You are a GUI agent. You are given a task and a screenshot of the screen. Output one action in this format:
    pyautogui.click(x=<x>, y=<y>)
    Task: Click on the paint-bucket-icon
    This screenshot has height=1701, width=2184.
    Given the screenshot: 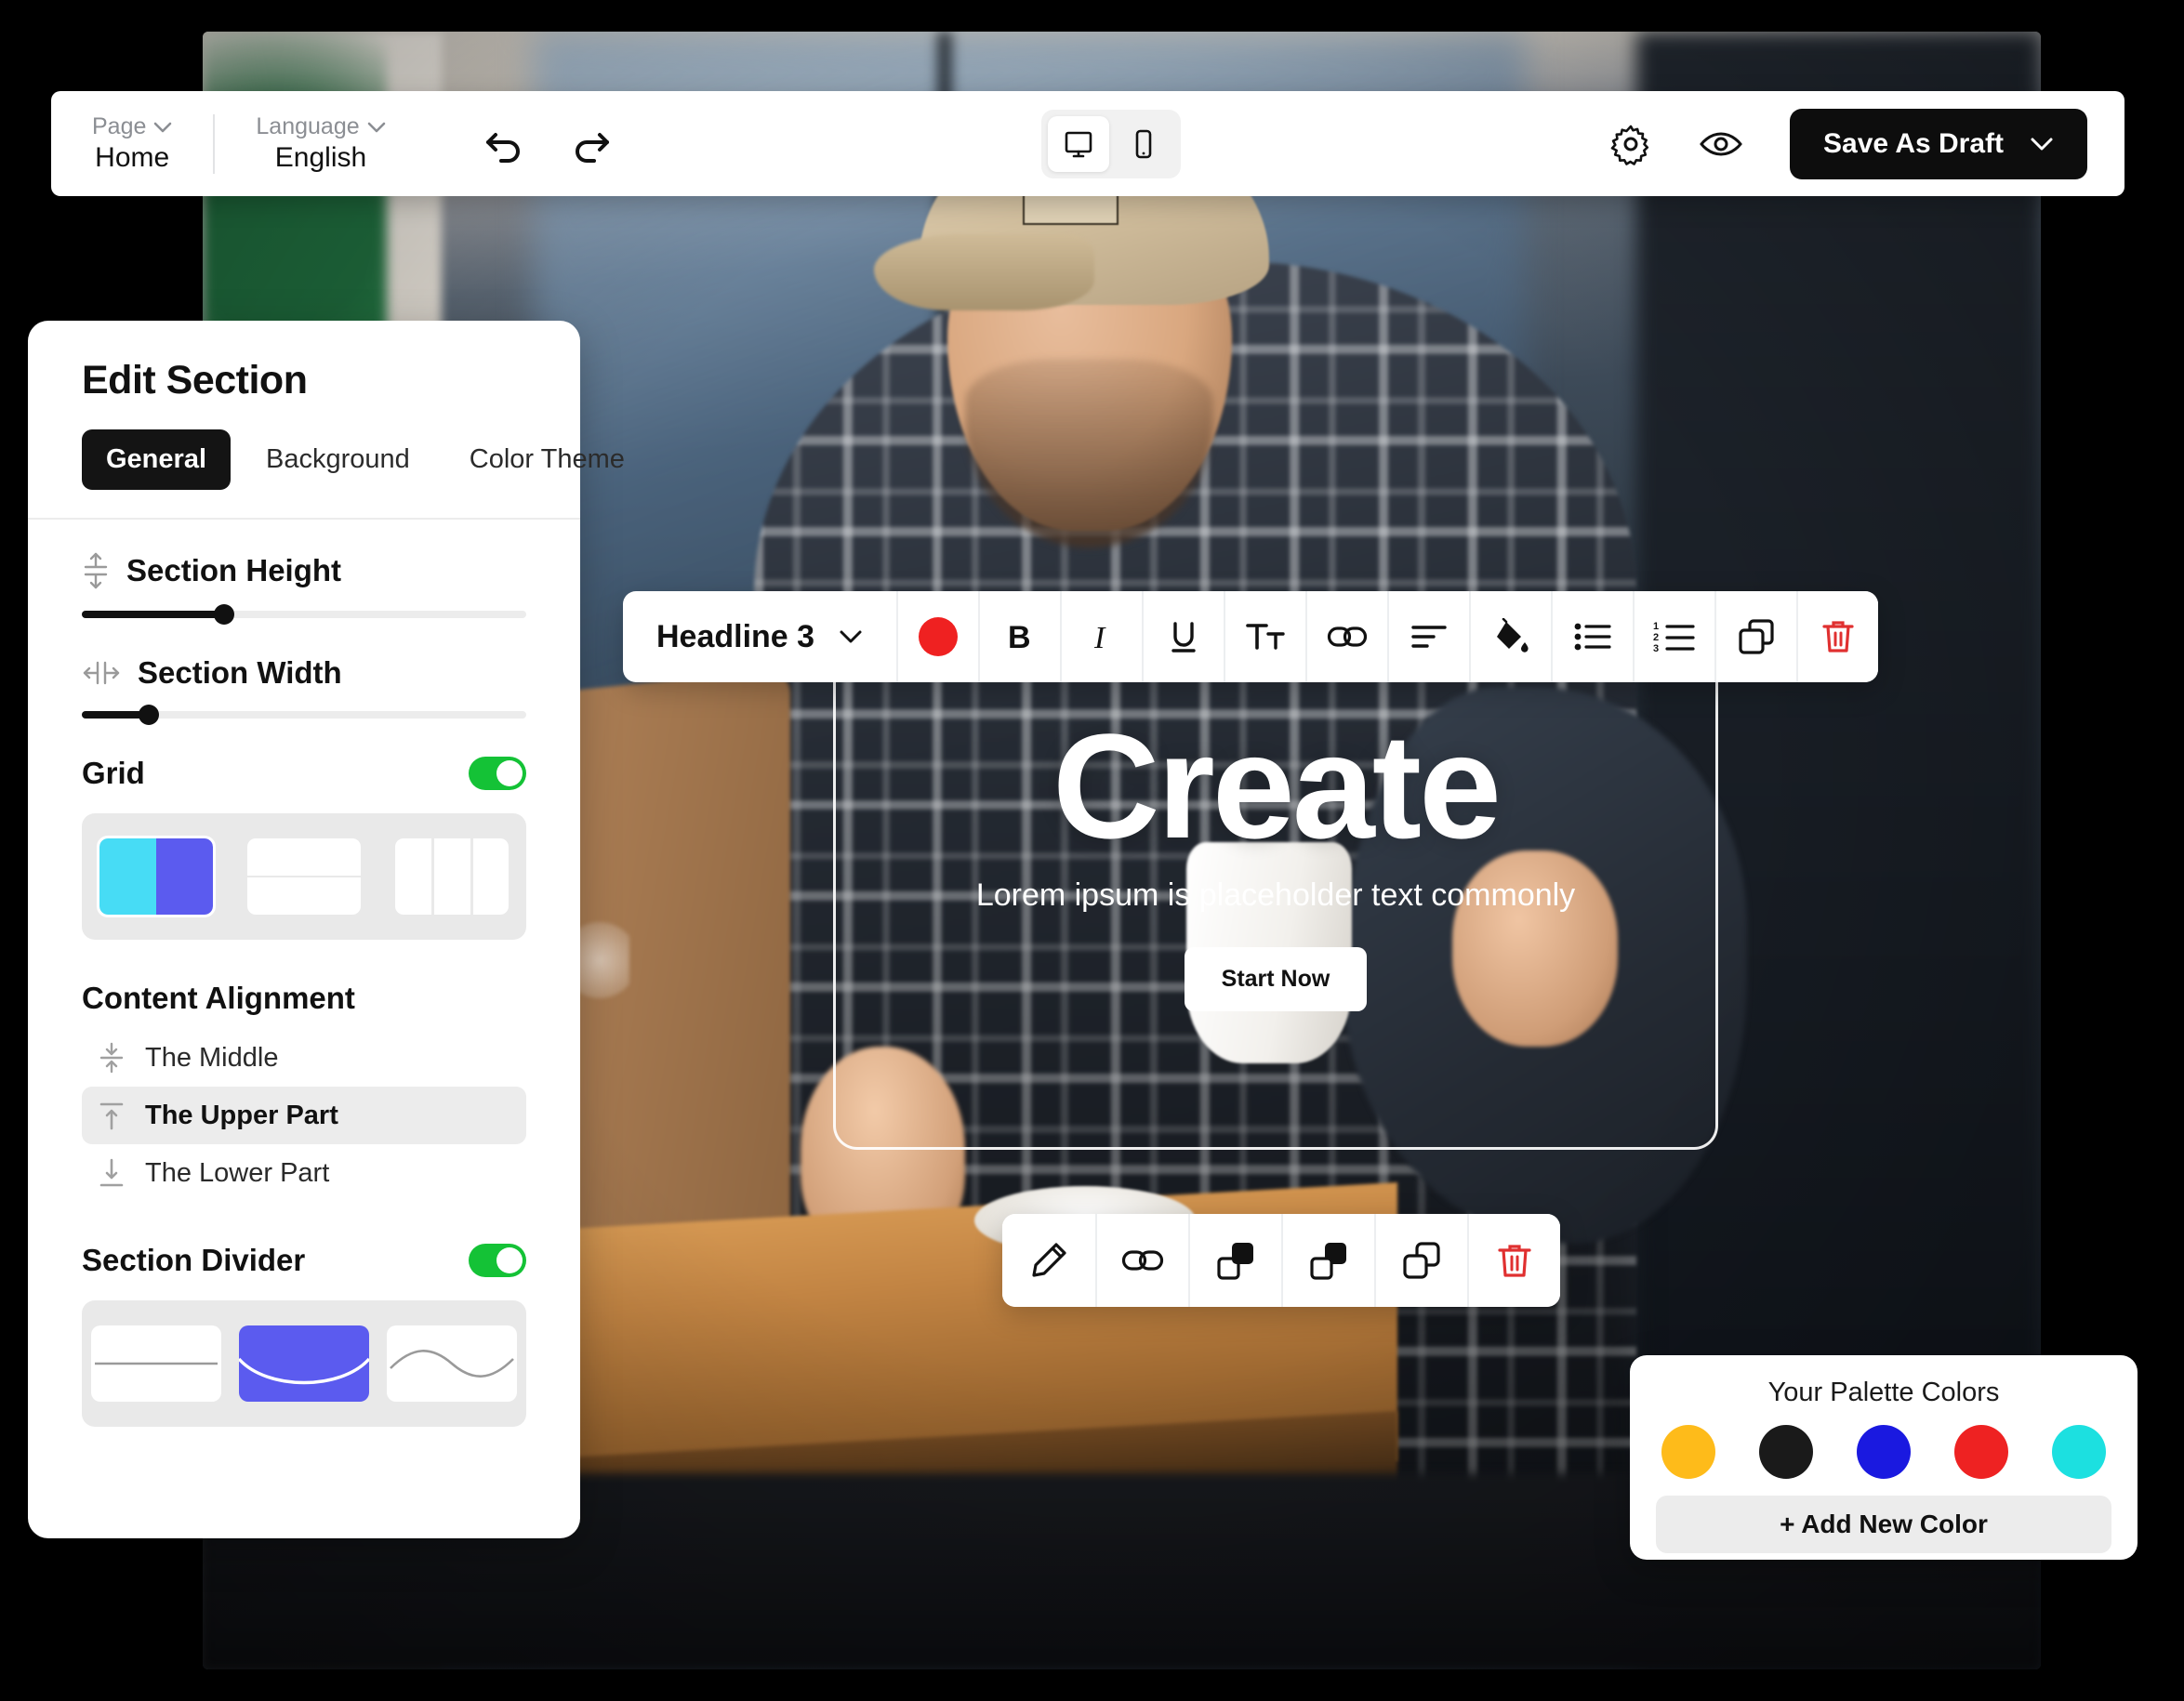 What is the action you would take?
    pyautogui.click(x=1510, y=637)
    